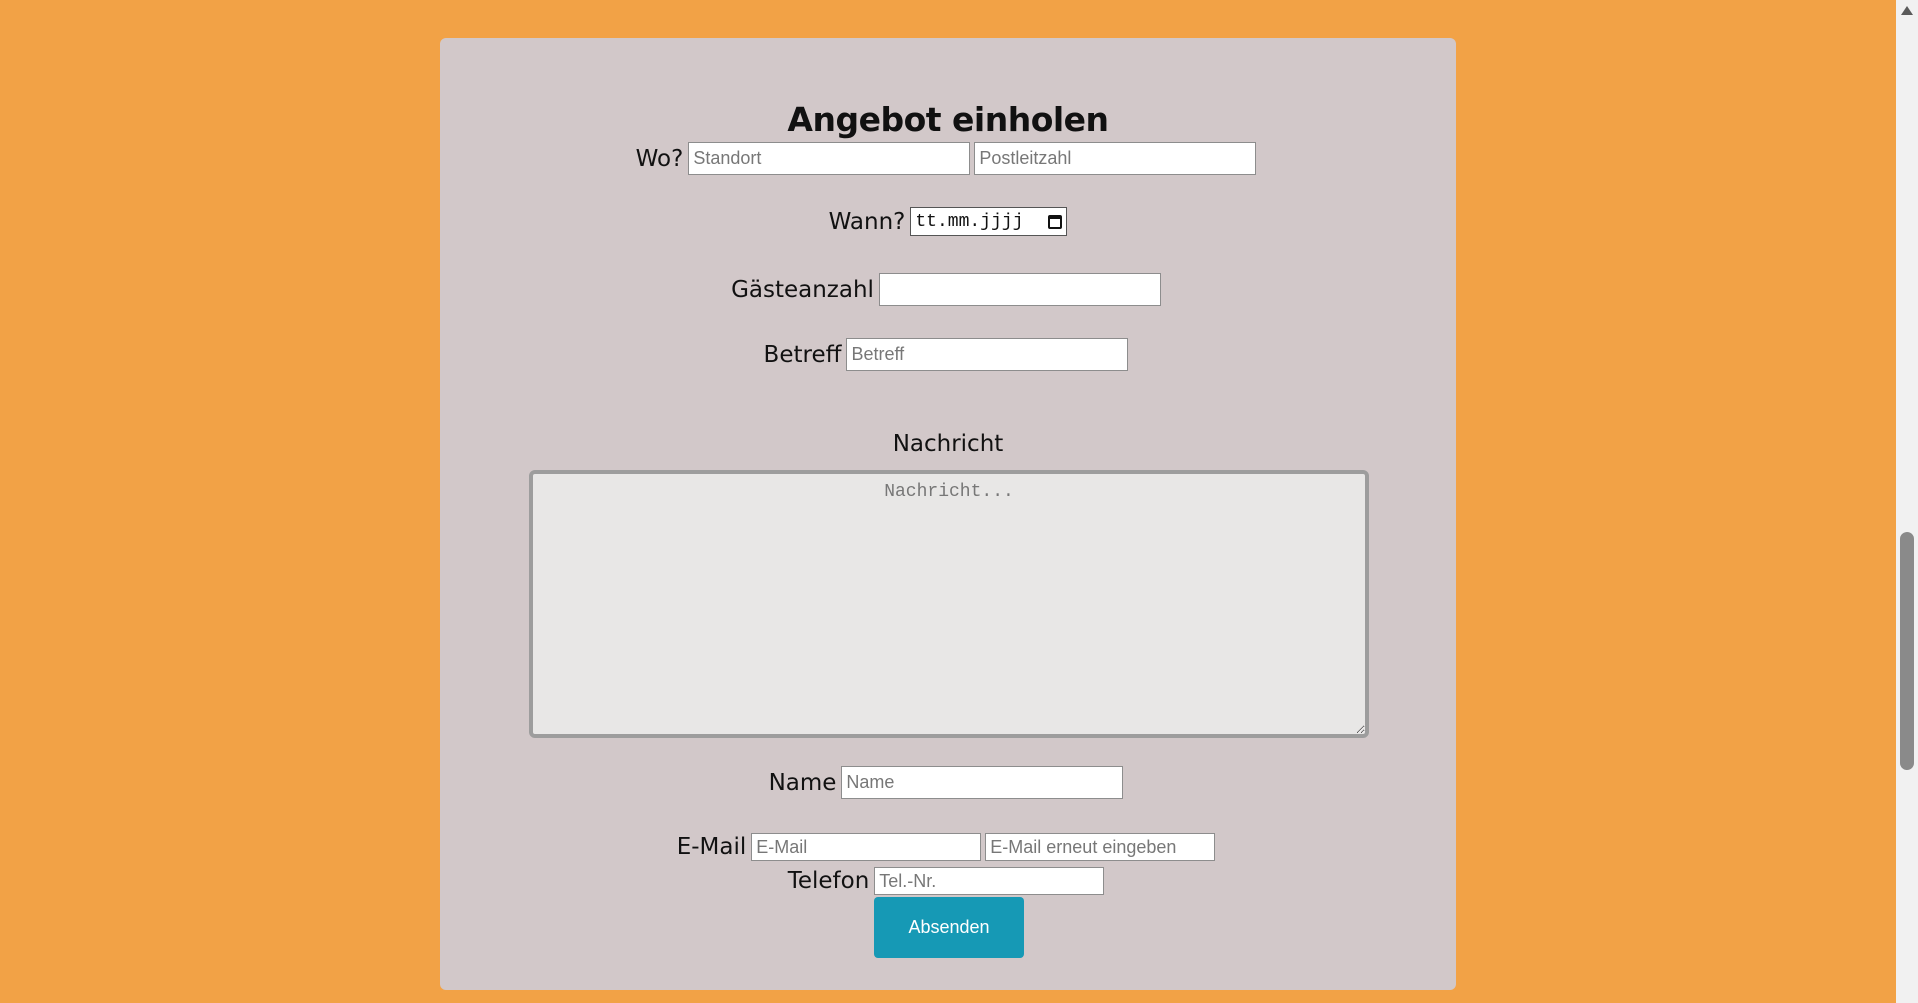 This screenshot has width=1918, height=1003. What do you see at coordinates (1907, 501) in the screenshot?
I see `scrollbar` at bounding box center [1907, 501].